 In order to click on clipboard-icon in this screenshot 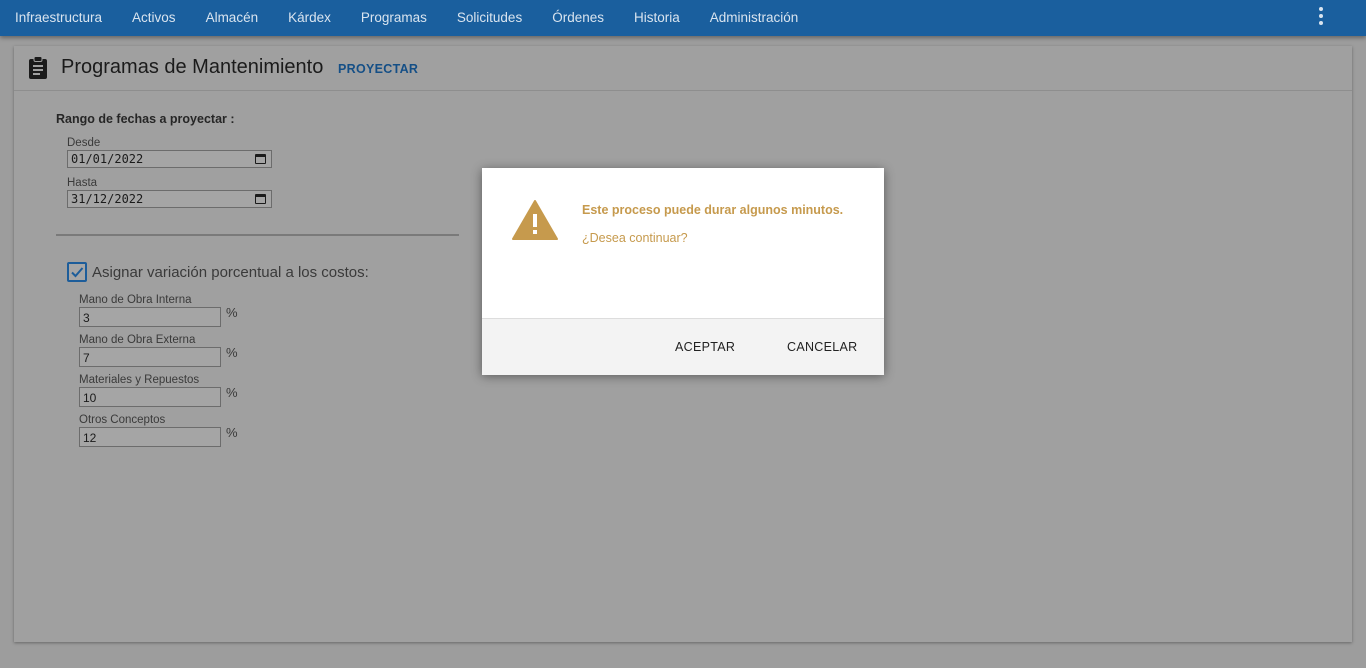, I will do `click(38, 67)`.